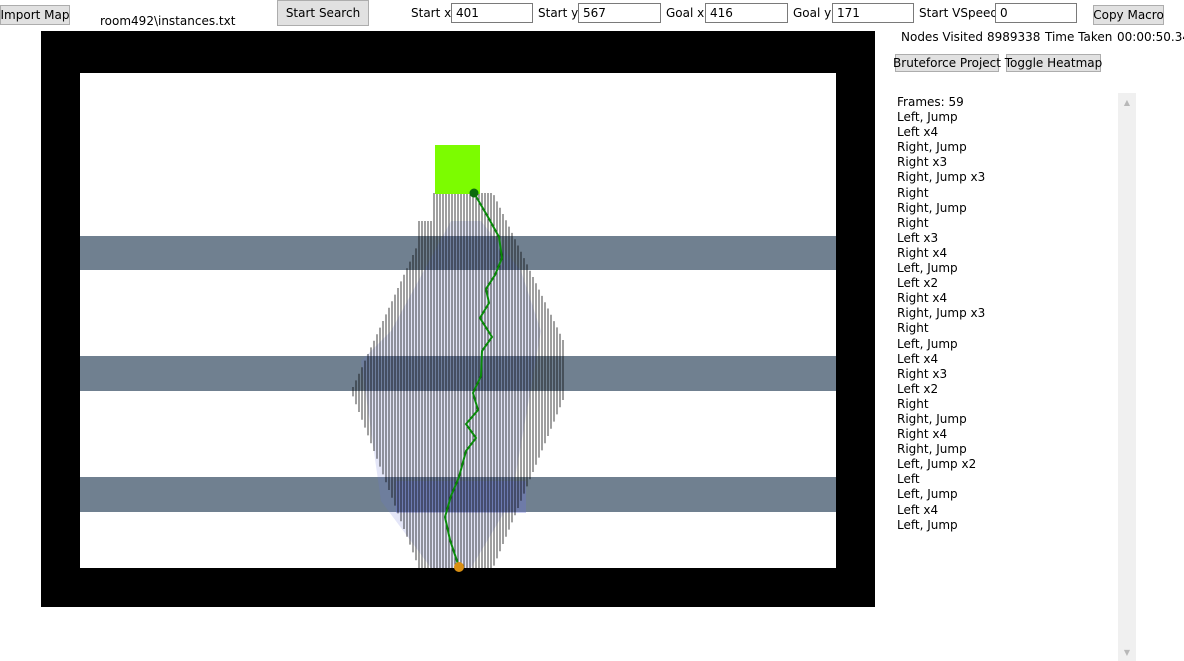  Describe the element at coordinates (35, 15) in the screenshot. I see `import-map-button: Import Map` at that location.